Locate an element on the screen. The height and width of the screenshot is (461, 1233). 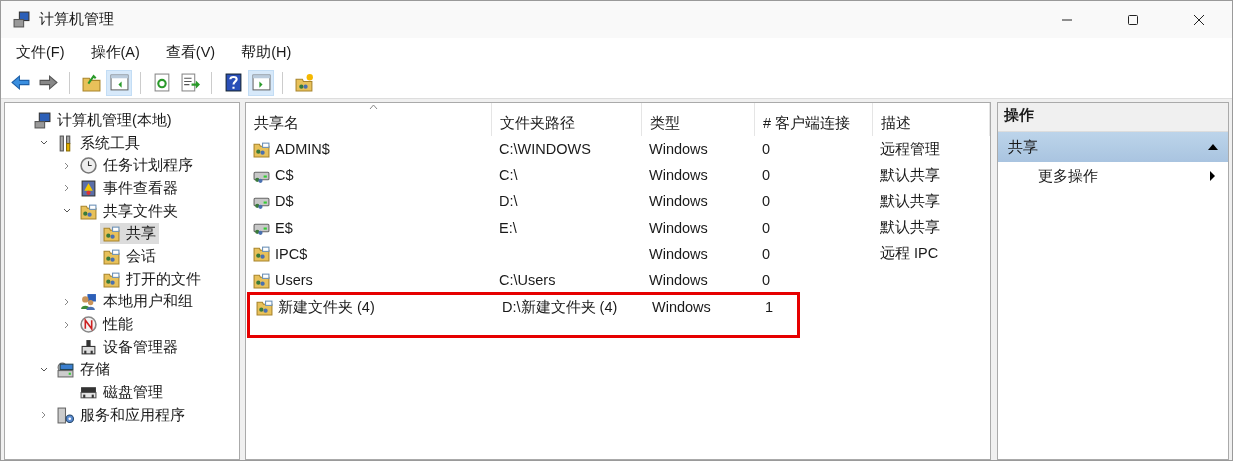
tree-item: 磁盘管理 is located at coordinates (121, 393).